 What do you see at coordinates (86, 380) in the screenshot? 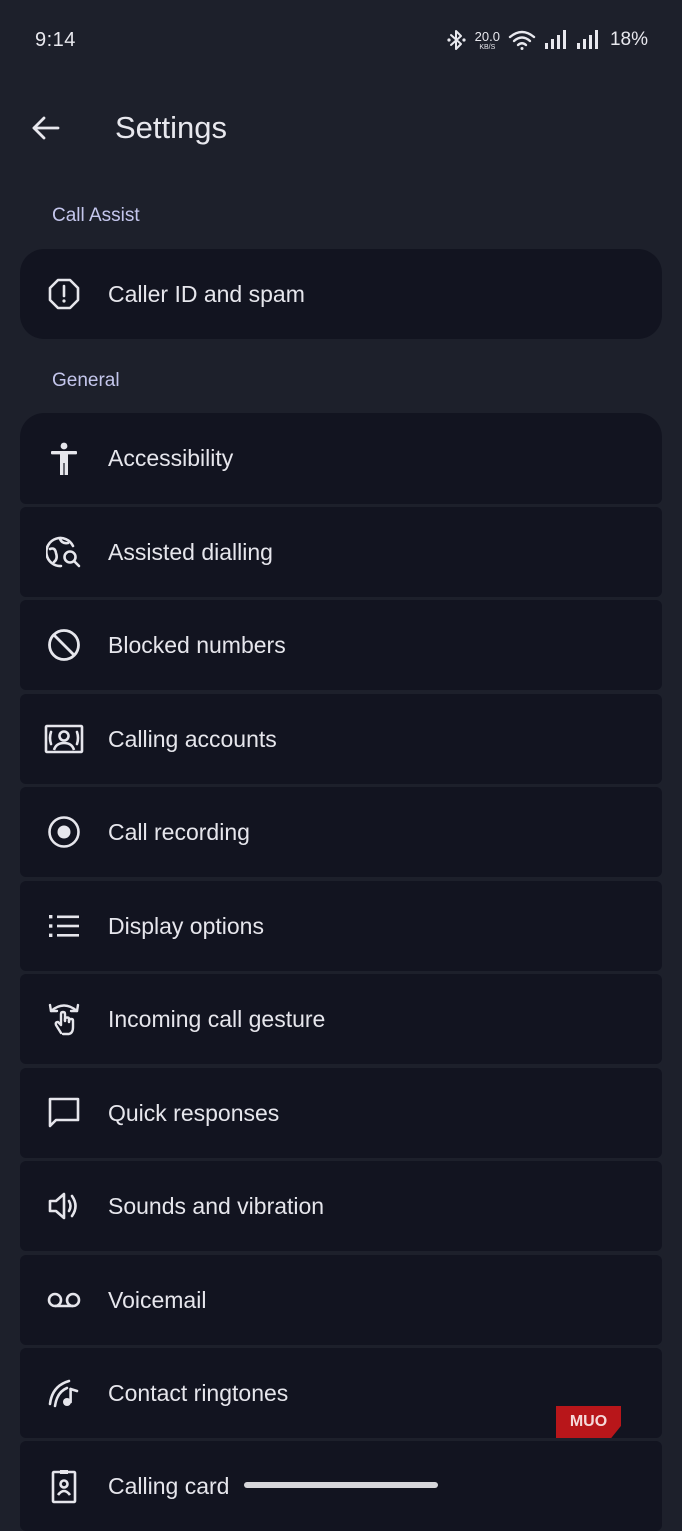
I see `section-header-general: General` at bounding box center [86, 380].